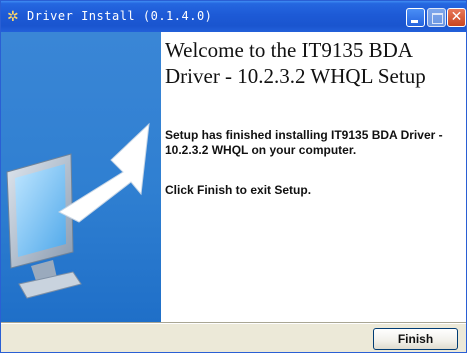  I want to click on setup-app-icon: ✲, so click(15, 17).